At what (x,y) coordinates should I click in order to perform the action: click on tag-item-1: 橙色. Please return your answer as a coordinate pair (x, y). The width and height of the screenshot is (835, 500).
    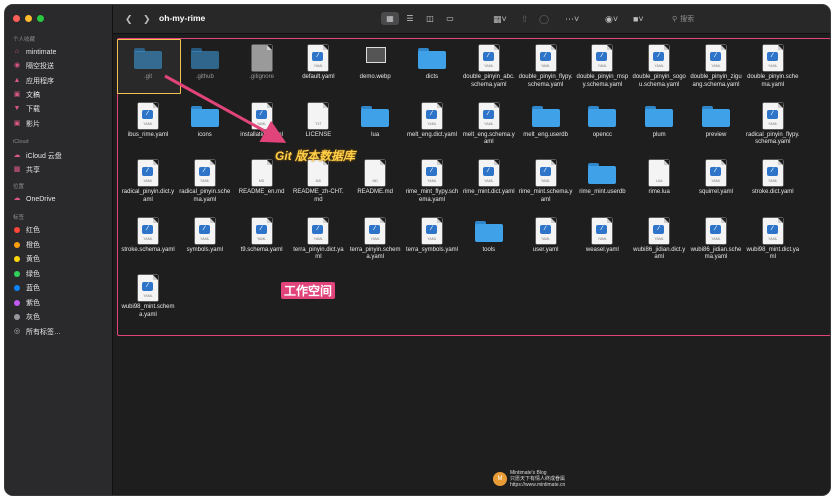
    Looking at the image, I should click on (26, 245).